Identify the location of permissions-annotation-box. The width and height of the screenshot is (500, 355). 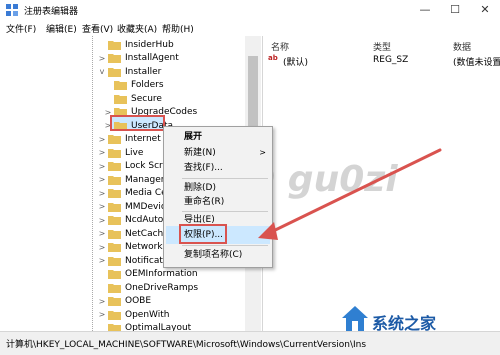
(203, 234).